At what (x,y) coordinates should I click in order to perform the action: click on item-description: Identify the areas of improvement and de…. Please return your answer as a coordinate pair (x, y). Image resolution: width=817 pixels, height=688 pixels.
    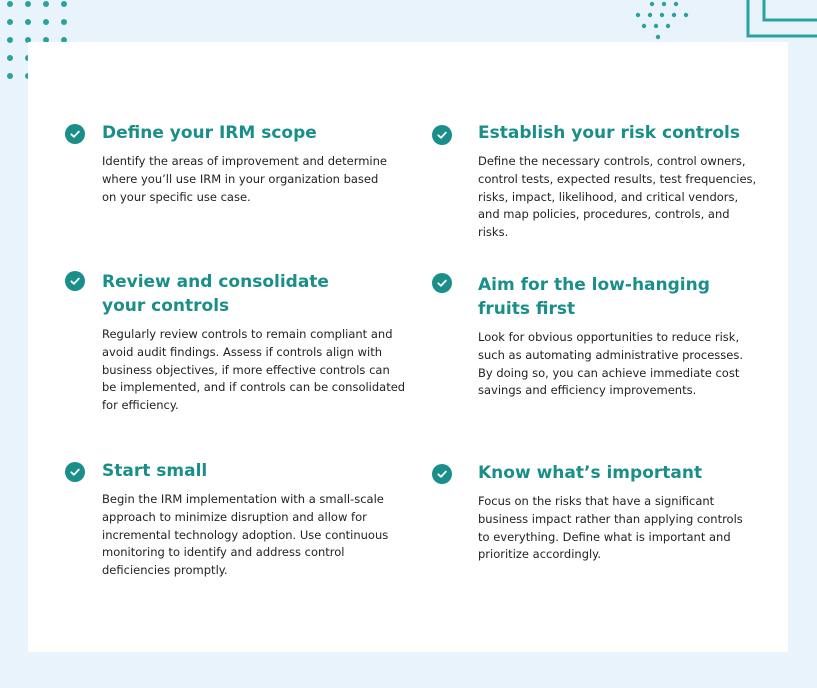
    Looking at the image, I should click on (244, 179).